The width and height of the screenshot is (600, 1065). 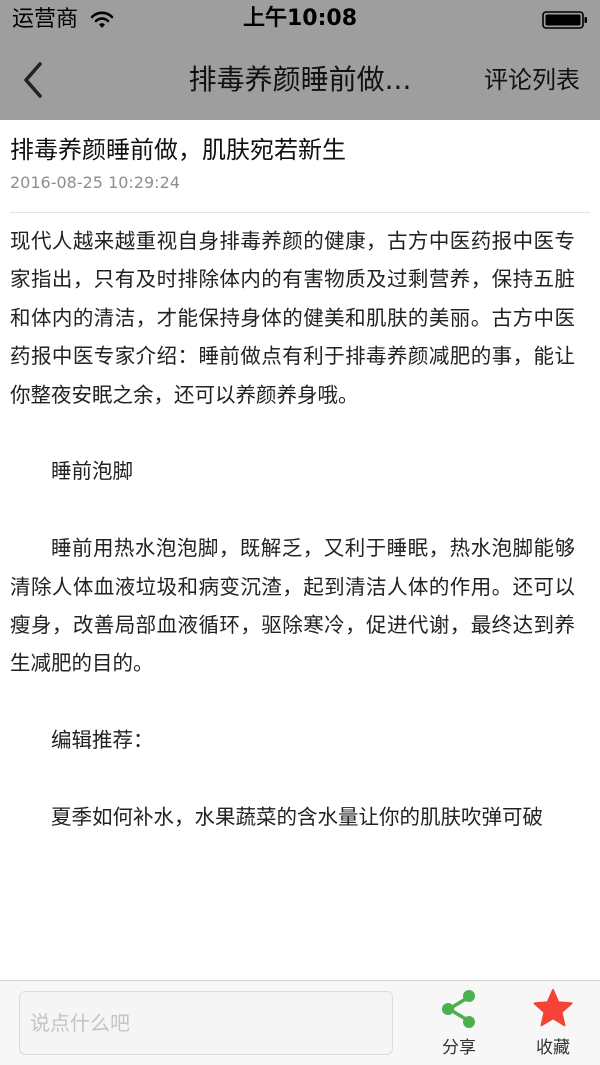 I want to click on share-button: 分享, so click(x=459, y=1025).